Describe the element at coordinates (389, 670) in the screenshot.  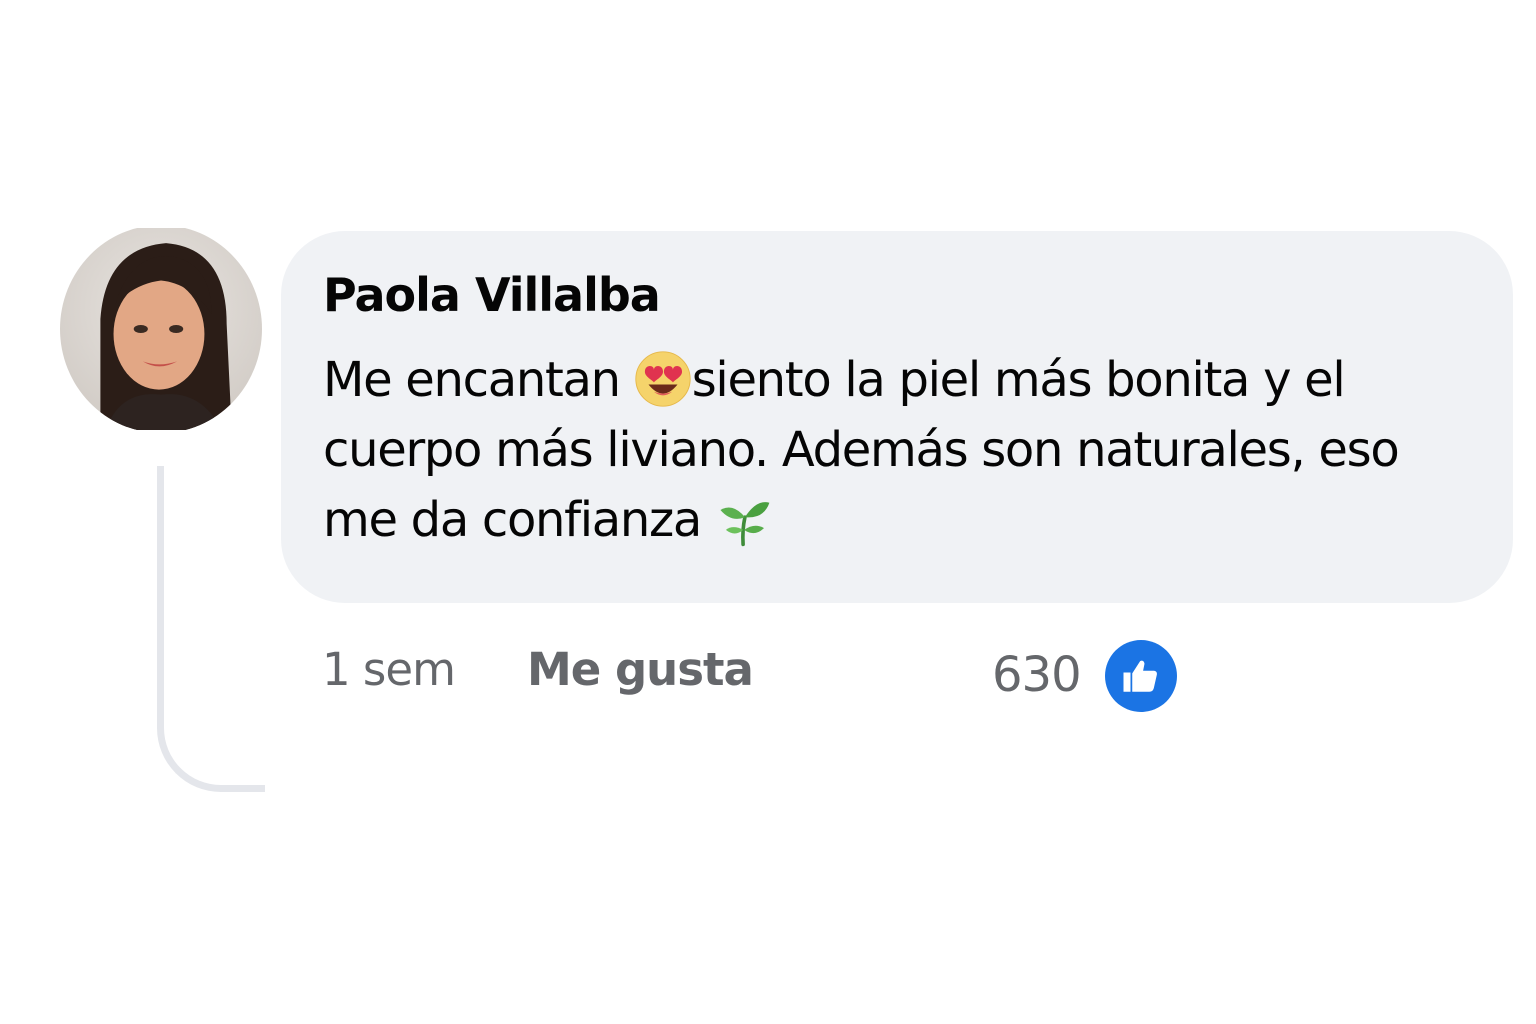
I see `comment-timestamp: 1 sem` at that location.